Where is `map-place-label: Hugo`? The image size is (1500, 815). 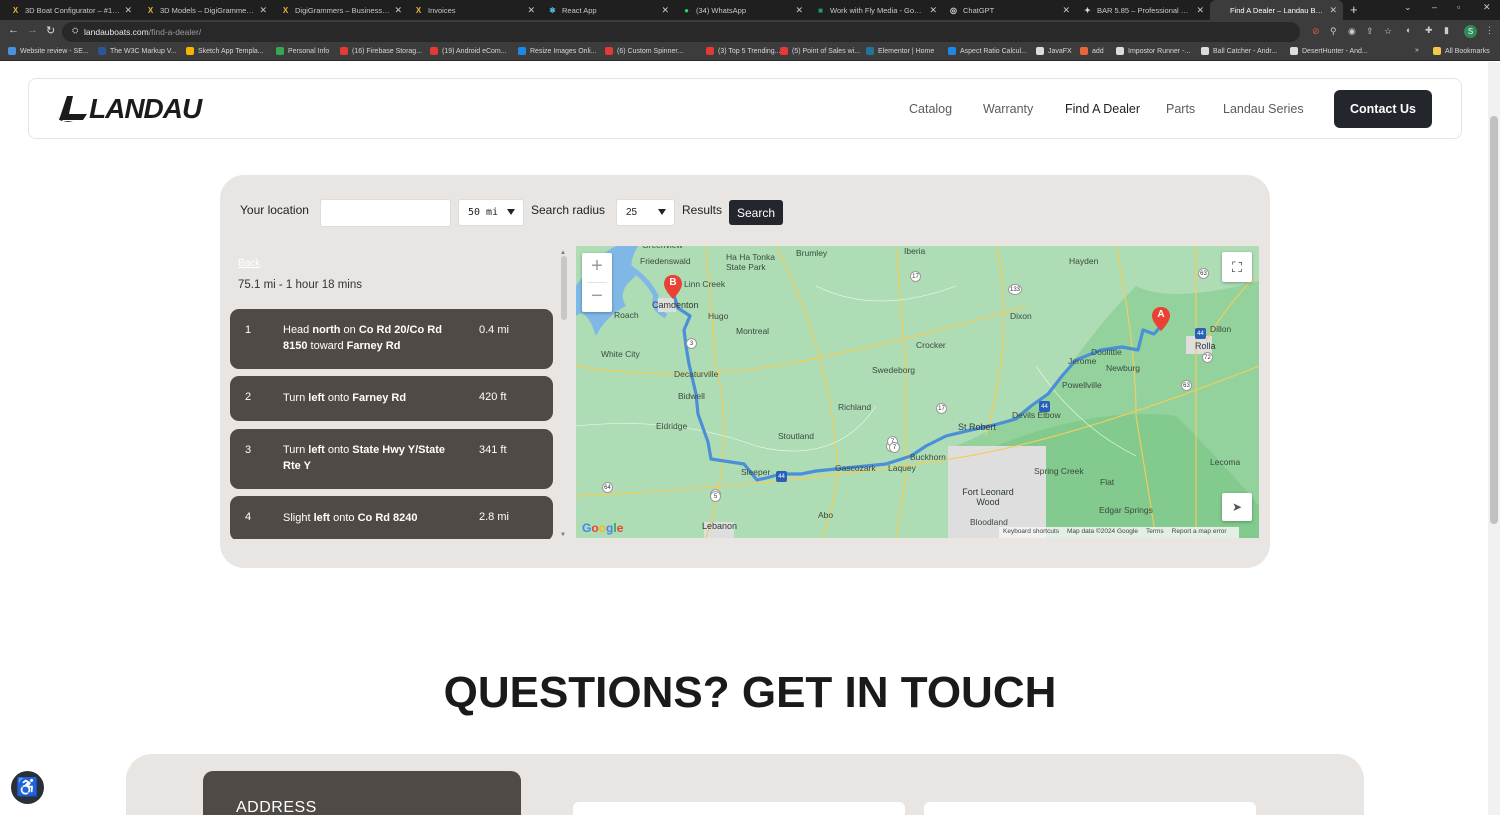 map-place-label: Hugo is located at coordinates (718, 316).